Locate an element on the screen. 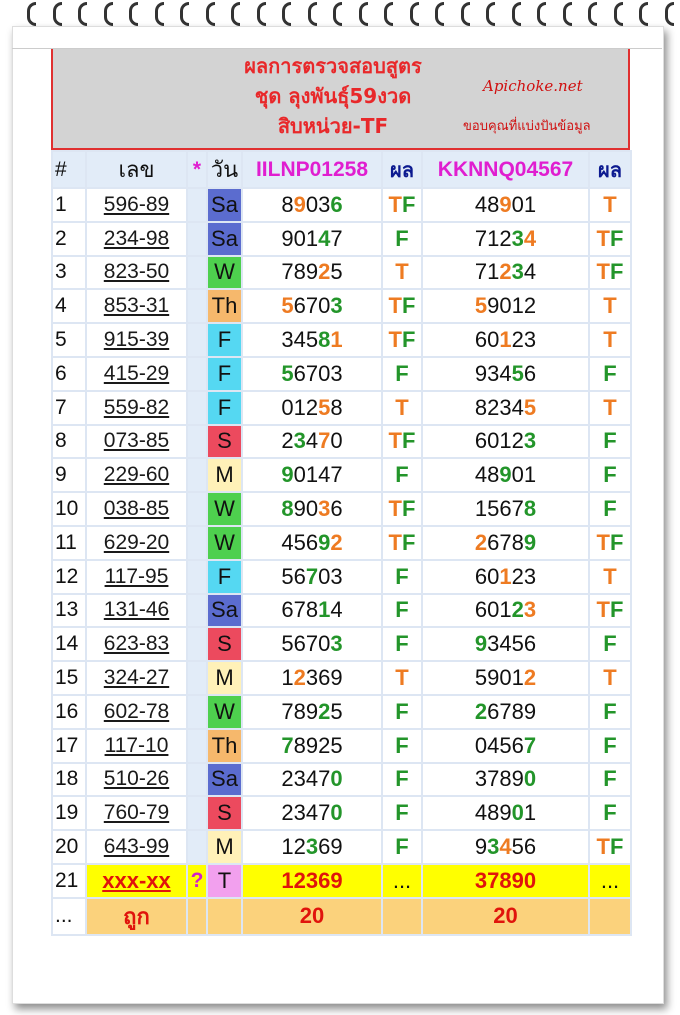  title-line-2: ชุด ลุงพันธุ์59งวด is located at coordinates (333, 96).